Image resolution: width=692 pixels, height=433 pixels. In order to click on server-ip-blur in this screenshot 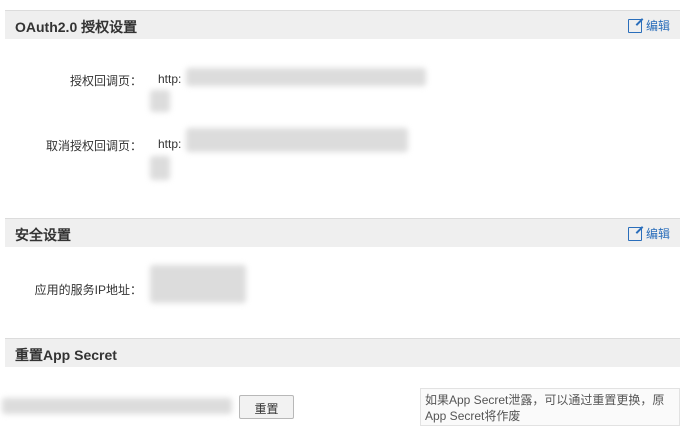, I will do `click(198, 284)`.